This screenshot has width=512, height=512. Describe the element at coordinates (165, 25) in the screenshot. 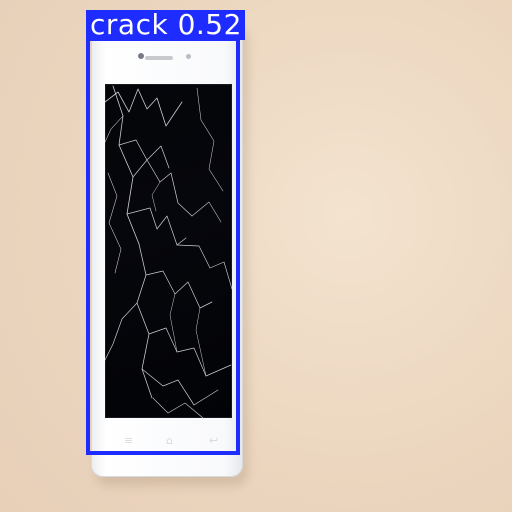

I see `detection-label: crack 0.52` at that location.